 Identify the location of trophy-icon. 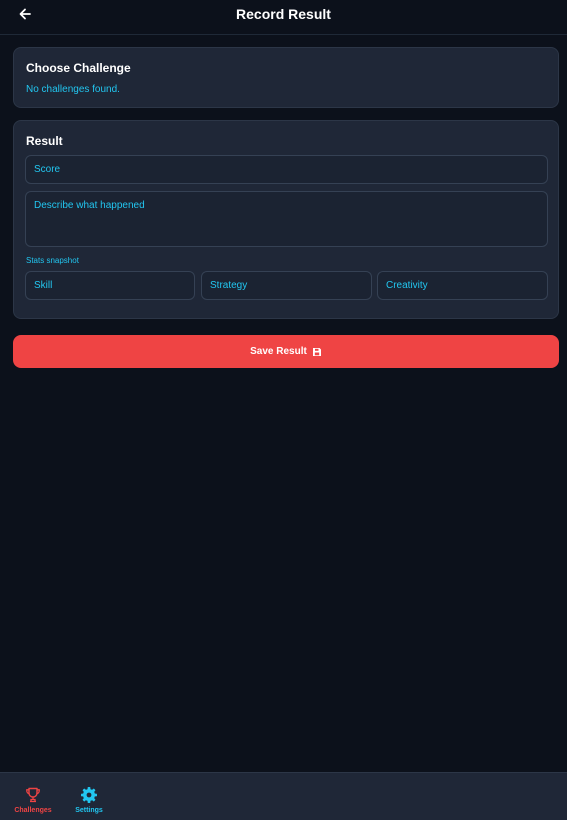
(33, 795).